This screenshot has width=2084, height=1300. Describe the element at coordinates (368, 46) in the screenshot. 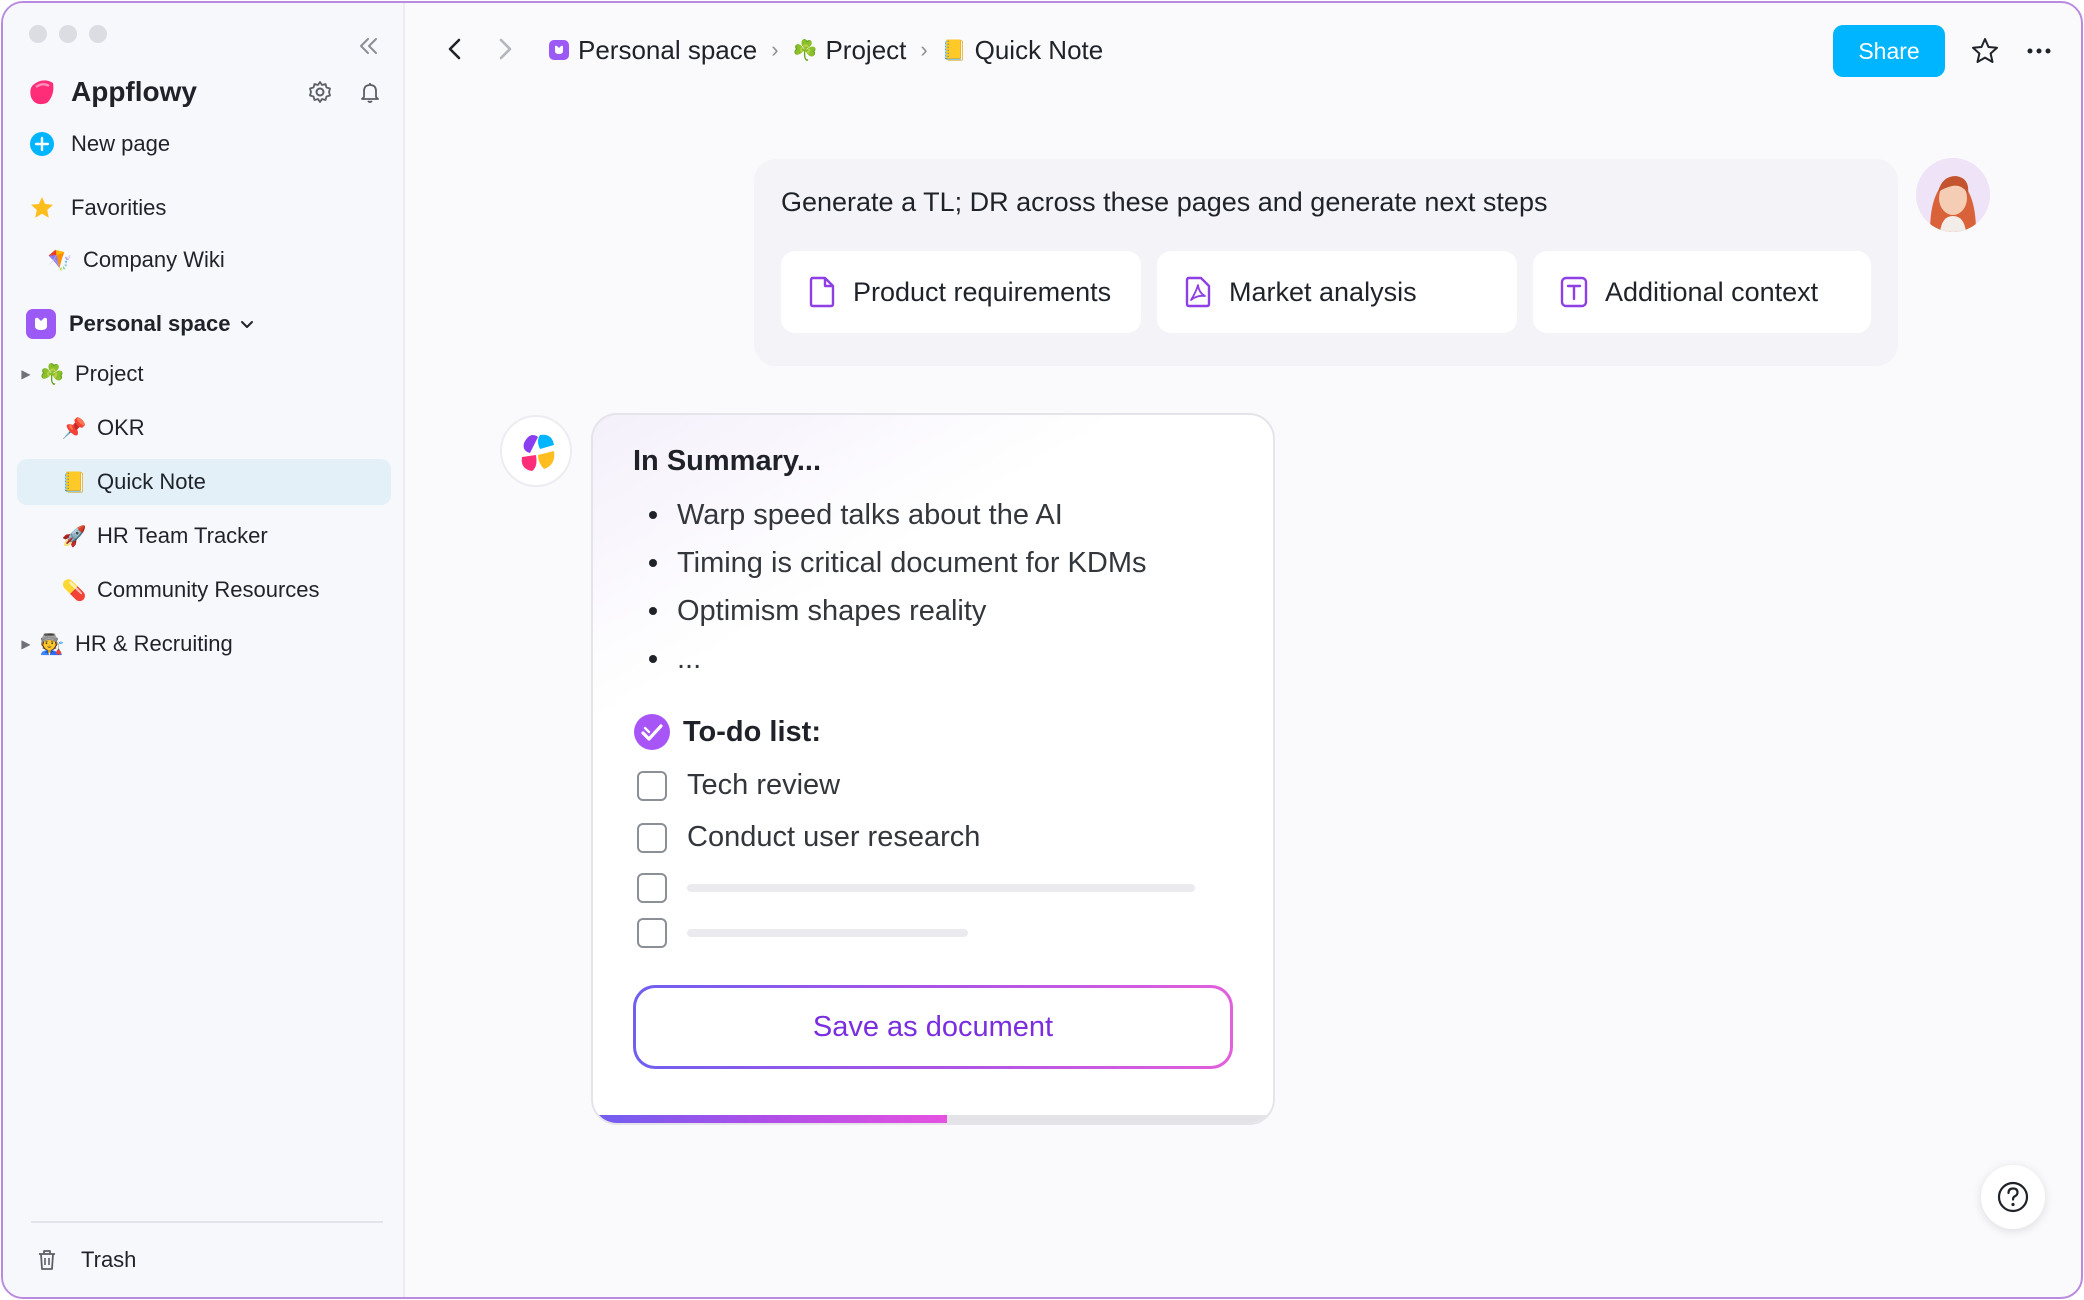

I see `collapse-sidebar-icon` at that location.